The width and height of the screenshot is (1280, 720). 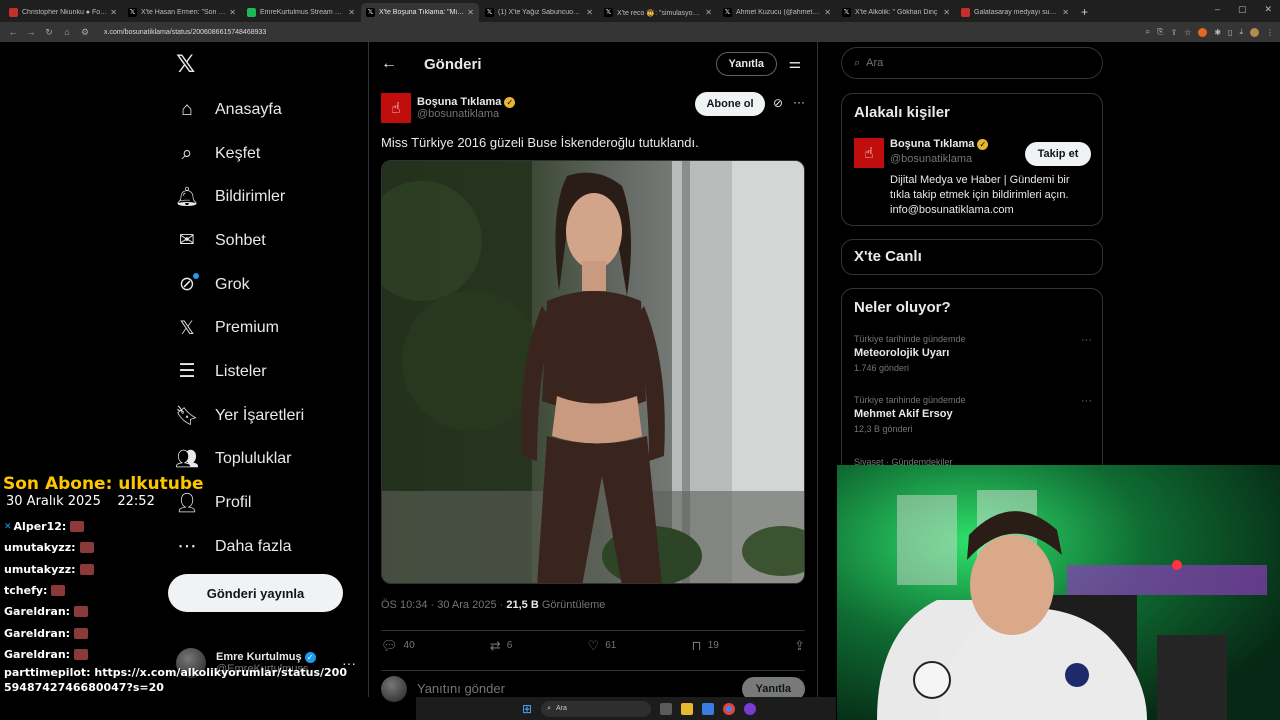 What do you see at coordinates (794, 63) in the screenshot?
I see `filter-icon: ⚌` at bounding box center [794, 63].